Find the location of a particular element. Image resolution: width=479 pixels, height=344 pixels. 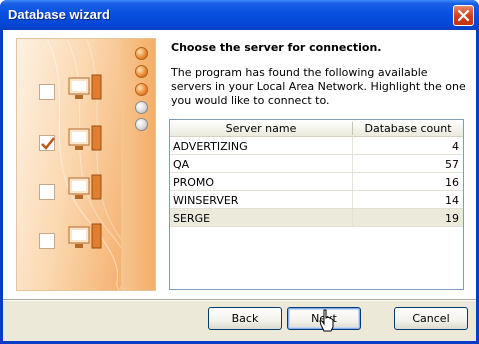

hand-cursor-icon is located at coordinates (326, 320).